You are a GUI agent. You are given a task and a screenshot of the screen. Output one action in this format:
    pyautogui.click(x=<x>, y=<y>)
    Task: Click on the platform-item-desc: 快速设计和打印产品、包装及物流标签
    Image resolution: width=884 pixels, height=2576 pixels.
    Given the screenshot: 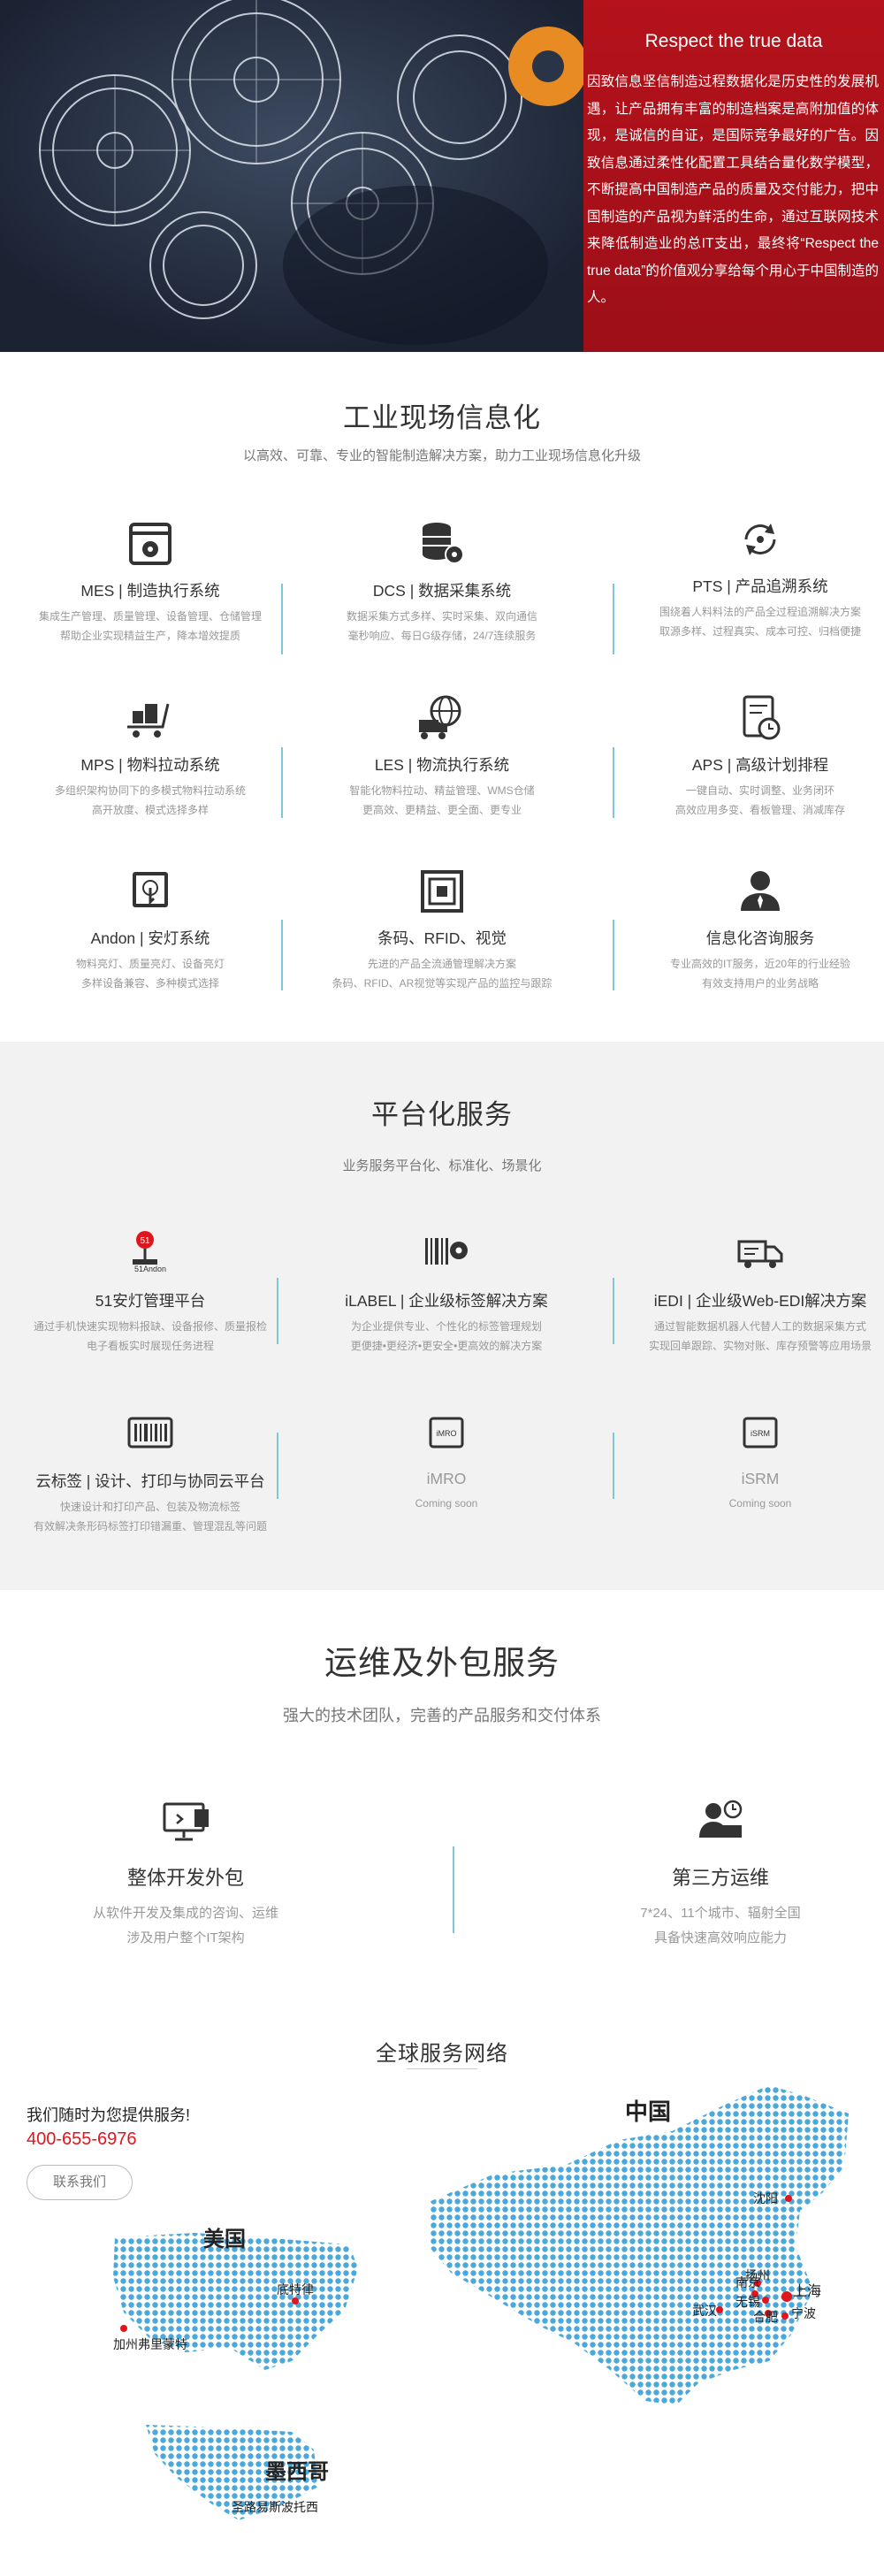 What is the action you would take?
    pyautogui.click(x=149, y=1507)
    